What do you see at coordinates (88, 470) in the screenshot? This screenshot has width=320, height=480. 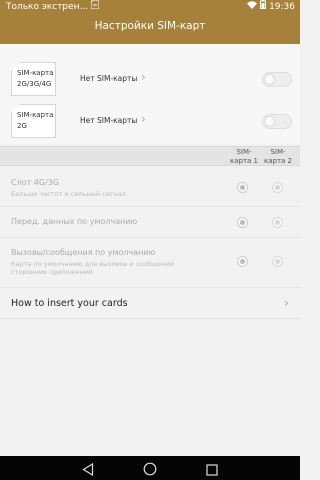 I see `back-icon` at bounding box center [88, 470].